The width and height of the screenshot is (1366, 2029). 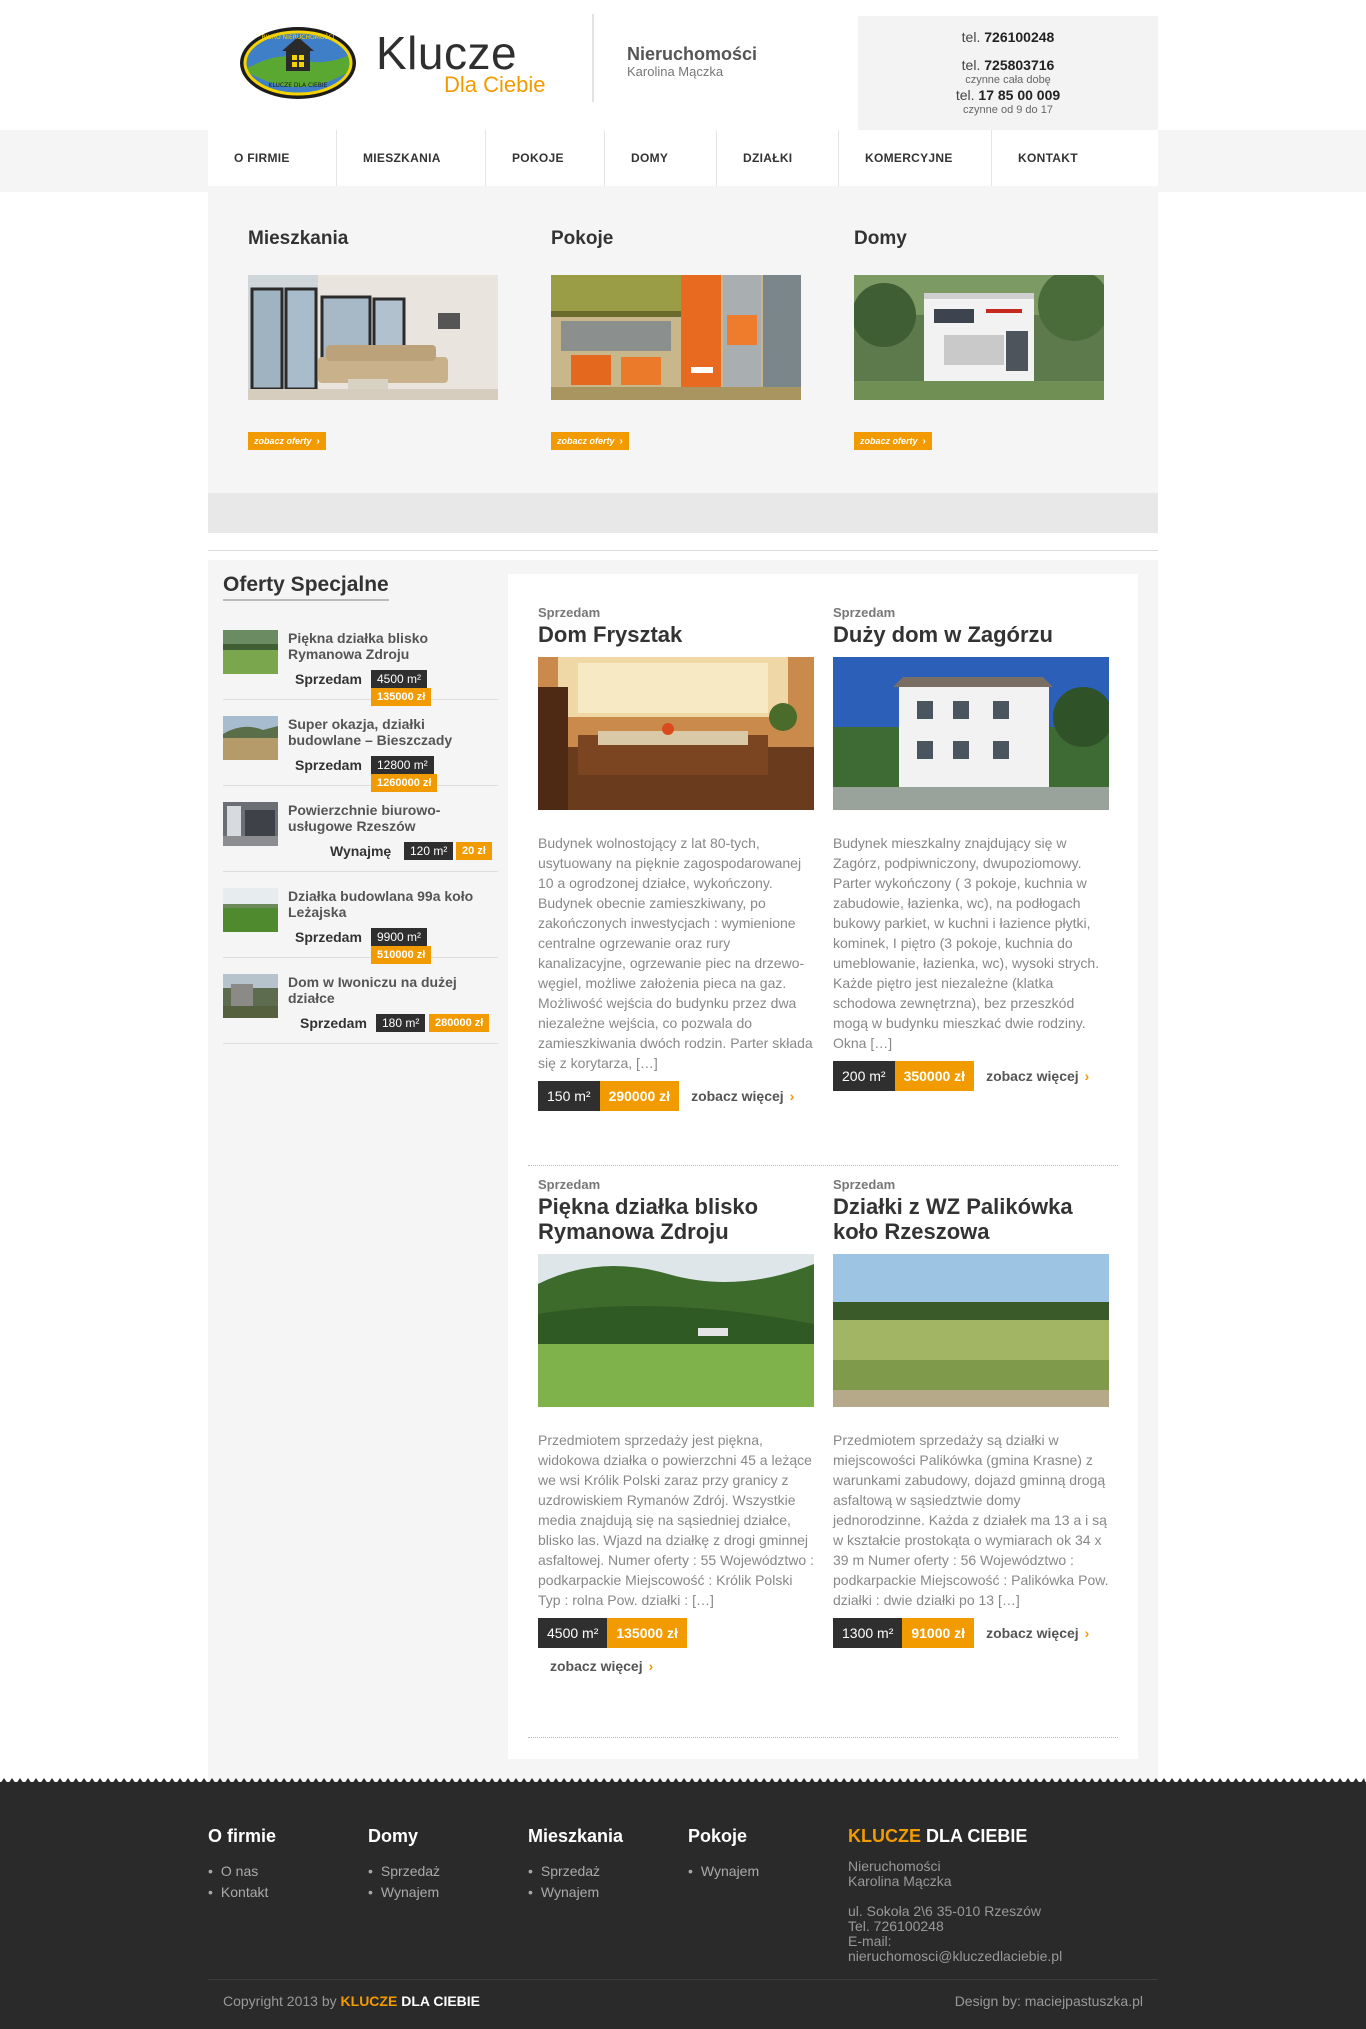 What do you see at coordinates (399, 679) in the screenshot?
I see `offer-area: 4500 m²` at bounding box center [399, 679].